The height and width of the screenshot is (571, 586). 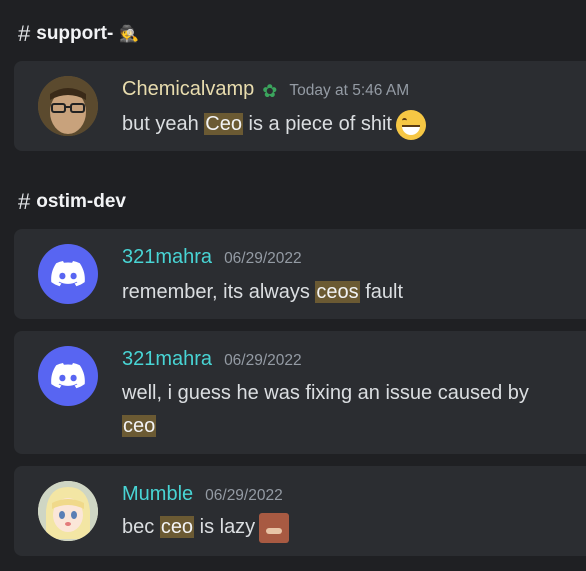 What do you see at coordinates (157, 494) in the screenshot?
I see `username: Mumble` at bounding box center [157, 494].